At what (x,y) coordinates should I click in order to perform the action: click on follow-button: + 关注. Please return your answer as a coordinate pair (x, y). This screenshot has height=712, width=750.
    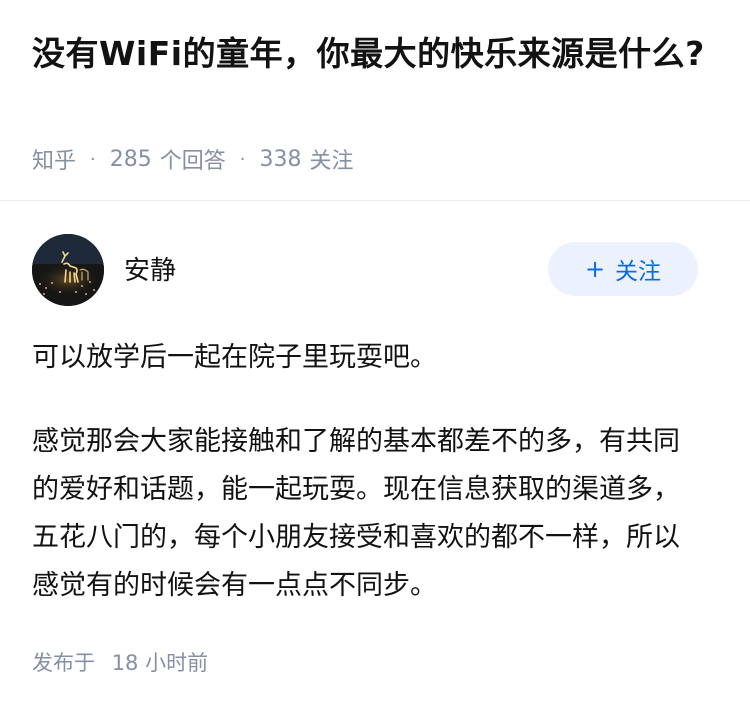
    Looking at the image, I should click on (623, 269).